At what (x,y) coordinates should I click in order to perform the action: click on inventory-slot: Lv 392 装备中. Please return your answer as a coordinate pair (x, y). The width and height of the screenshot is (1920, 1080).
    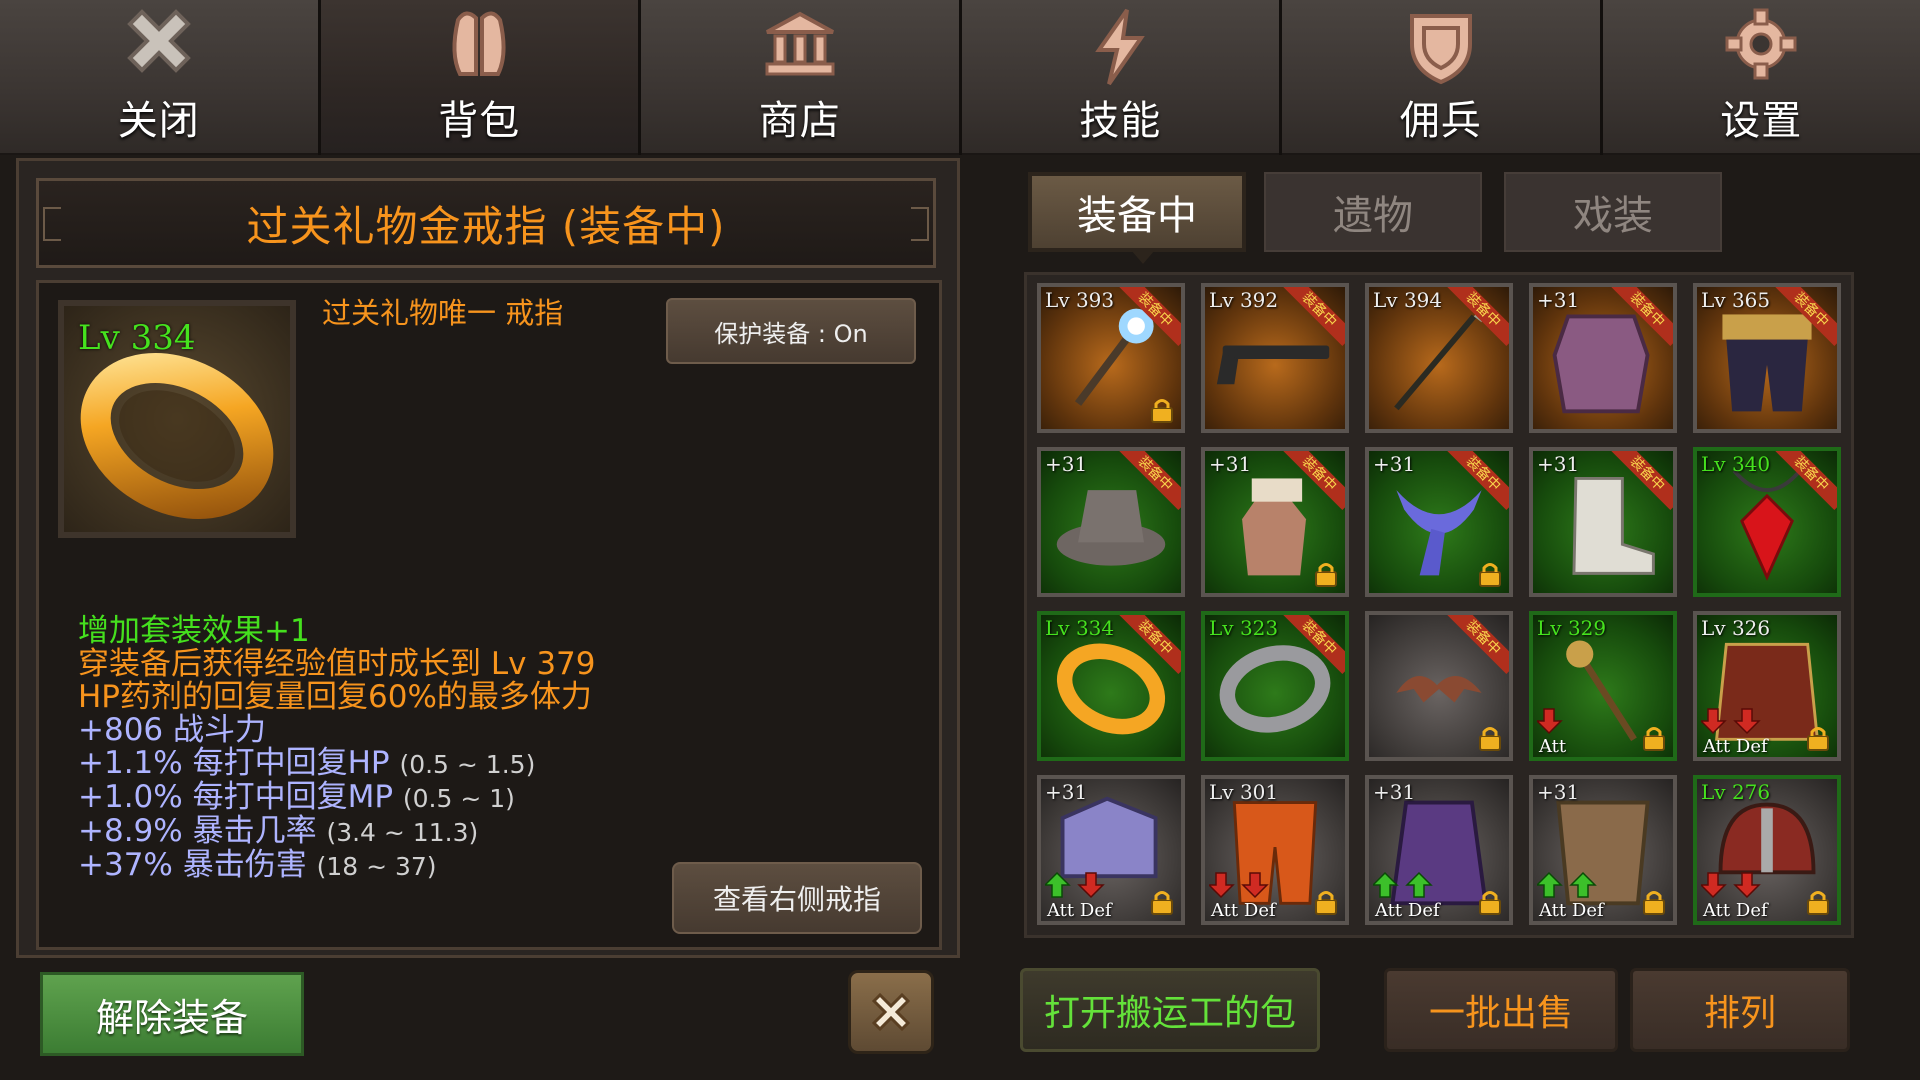
    Looking at the image, I should click on (1275, 358).